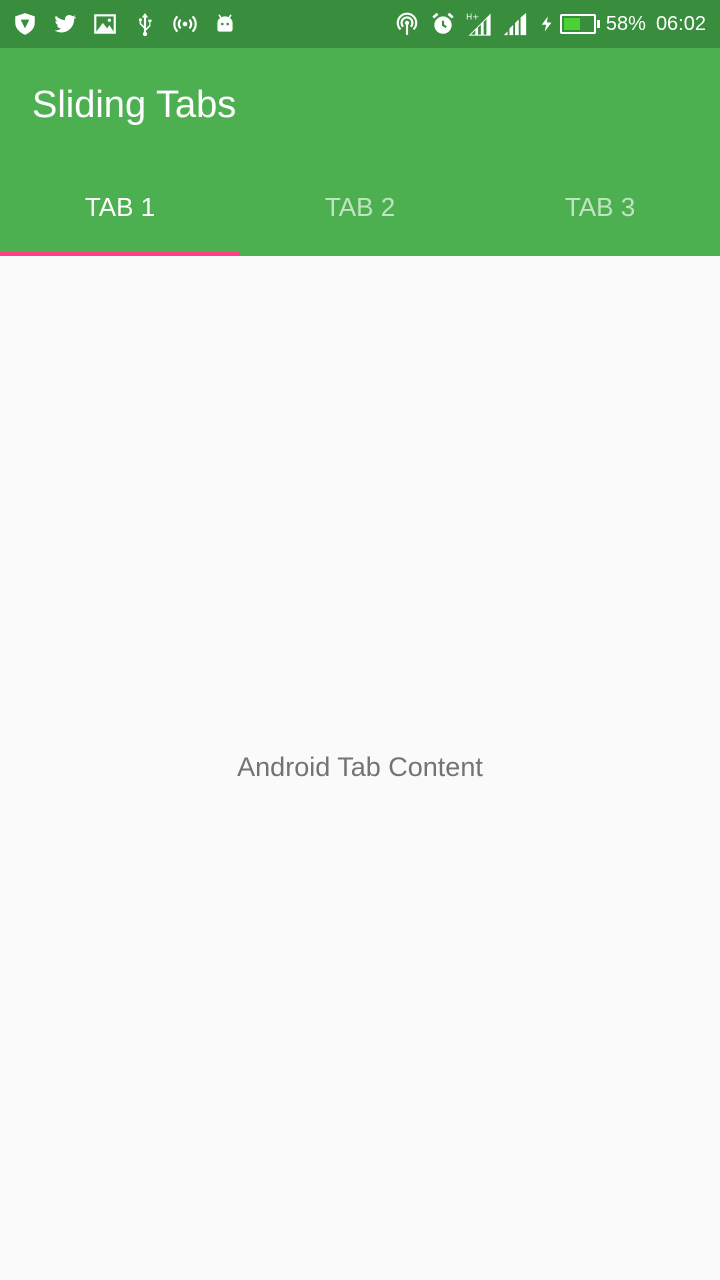  I want to click on charging-icon, so click(546, 24).